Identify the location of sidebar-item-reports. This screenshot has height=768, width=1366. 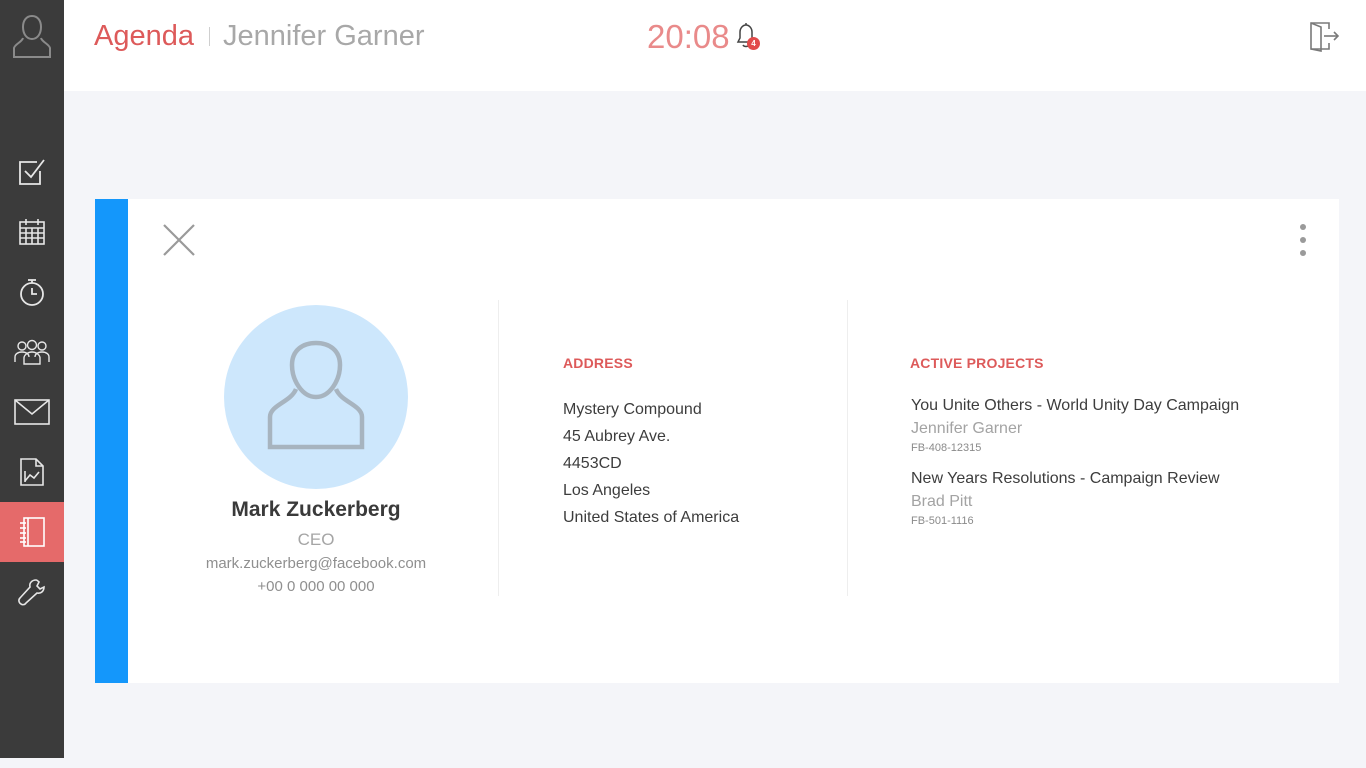
(32, 472).